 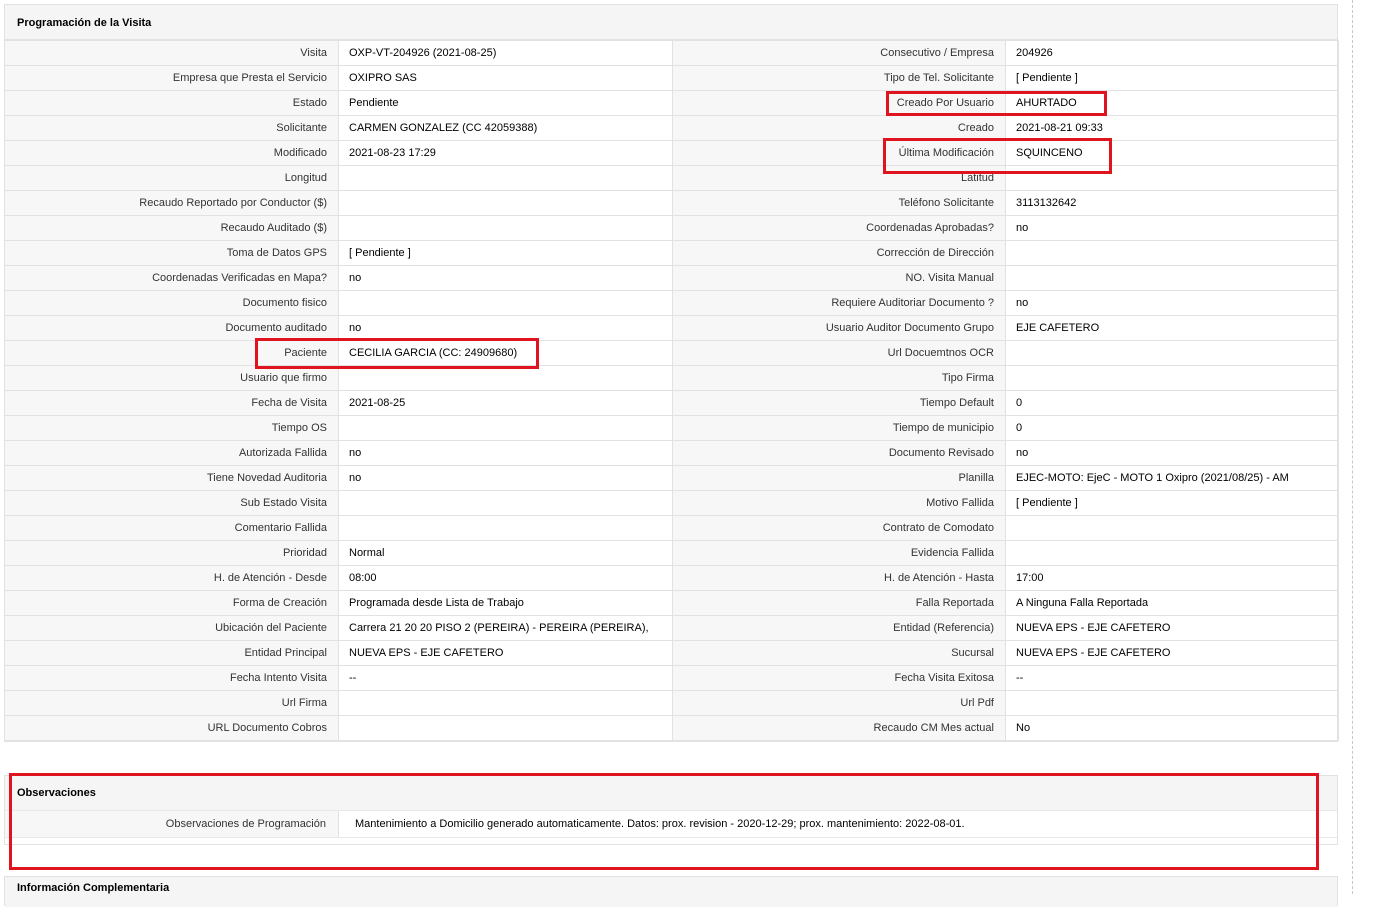 I want to click on label-autorizada-fallida: Autorizada Fallida, so click(x=171, y=453).